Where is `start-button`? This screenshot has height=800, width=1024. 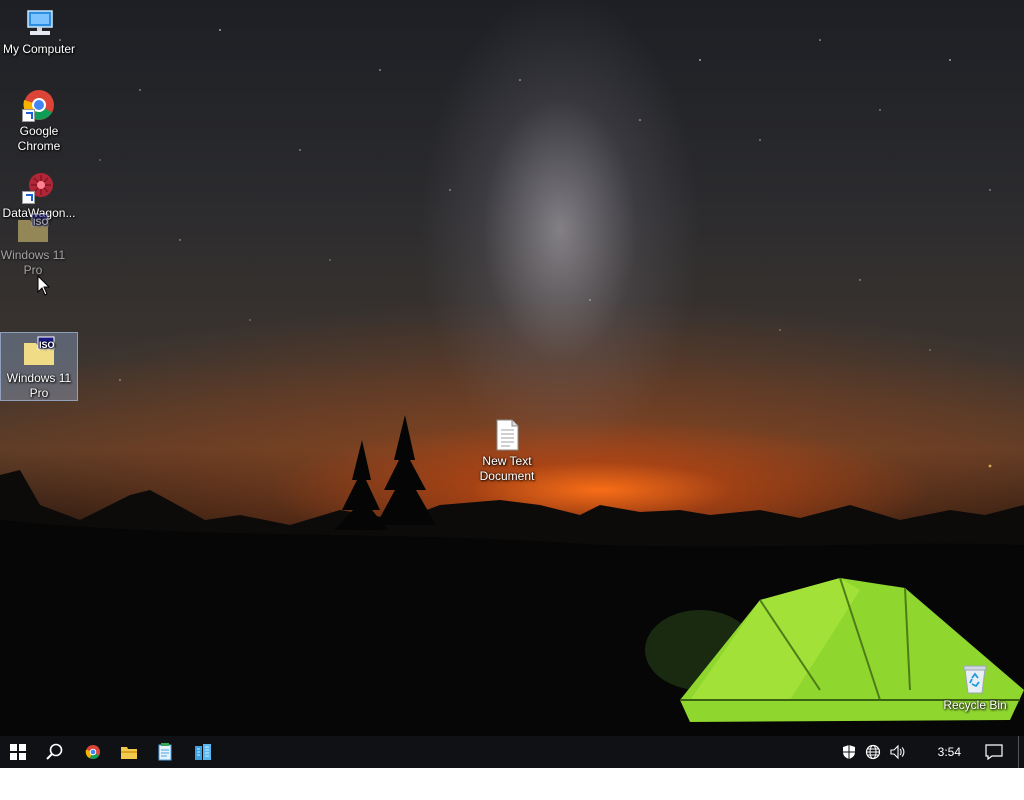 start-button is located at coordinates (18, 752).